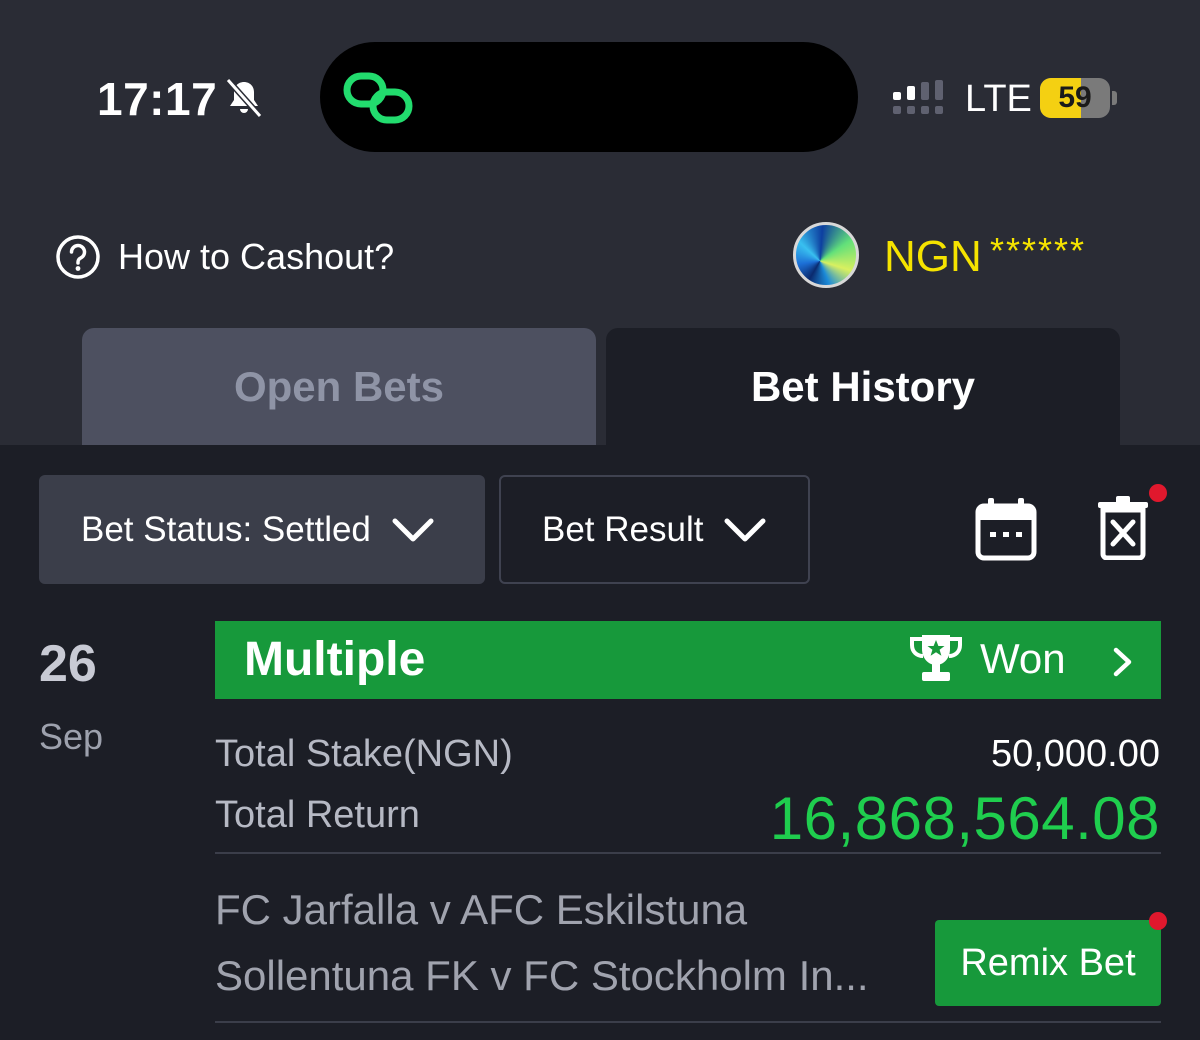 This screenshot has height=1040, width=1200. Describe the element at coordinates (71, 736) in the screenshot. I see `bet-date-month: Sep` at that location.